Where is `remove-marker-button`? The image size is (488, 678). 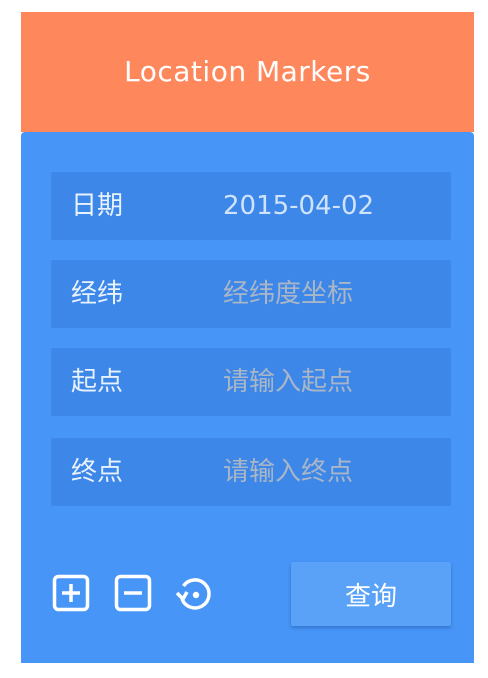
remove-marker-button is located at coordinates (133, 593).